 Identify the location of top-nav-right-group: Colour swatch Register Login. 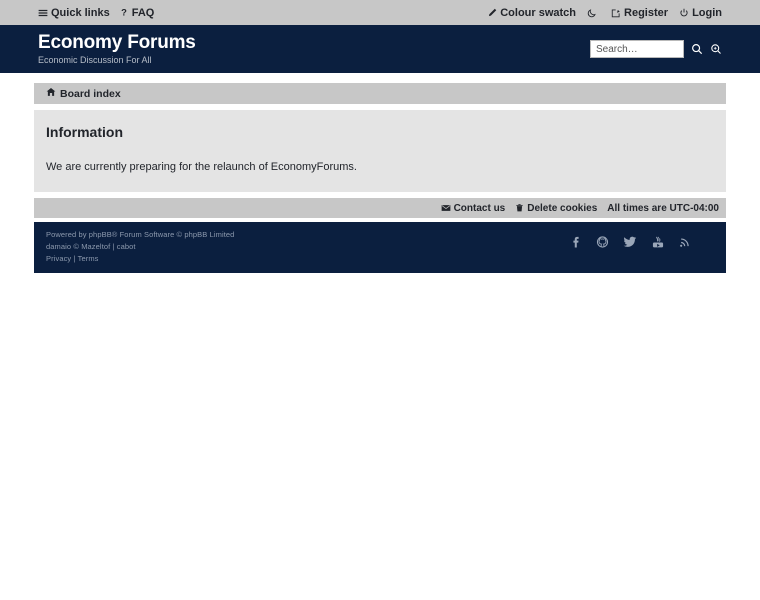
(599, 13).